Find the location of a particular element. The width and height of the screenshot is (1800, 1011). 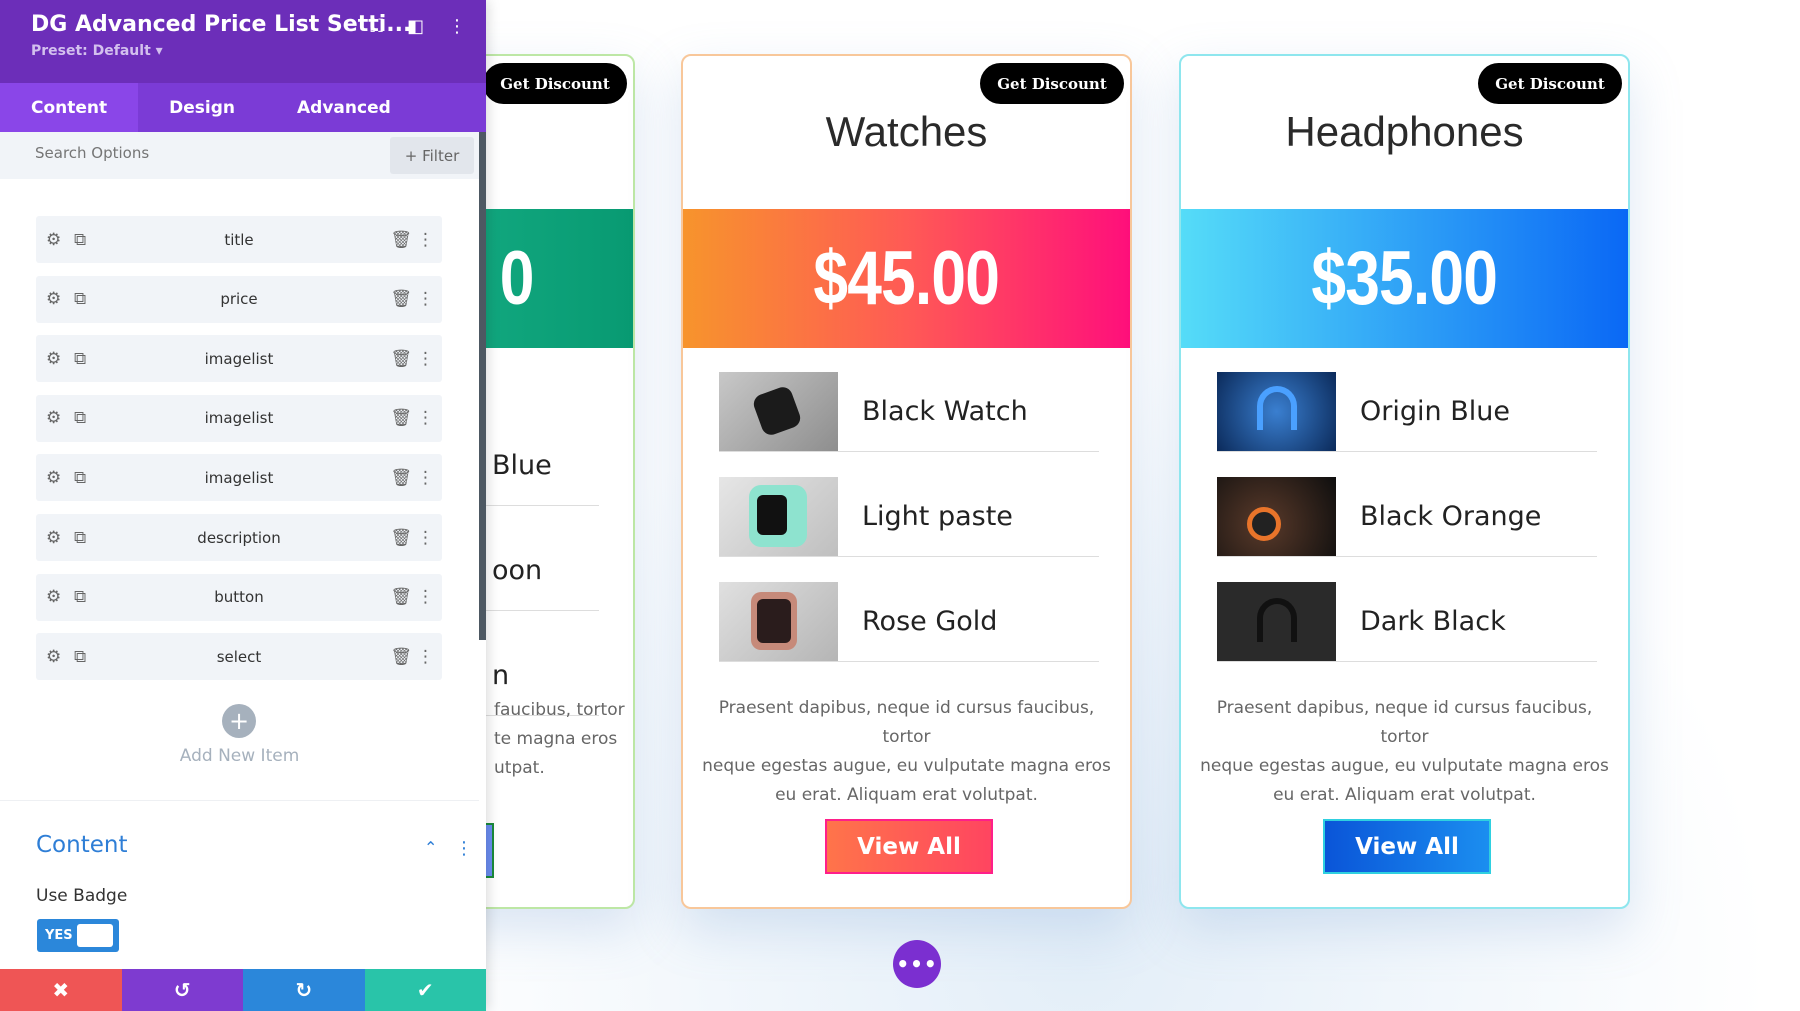

price-text: $35.00 is located at coordinates (1405, 278).